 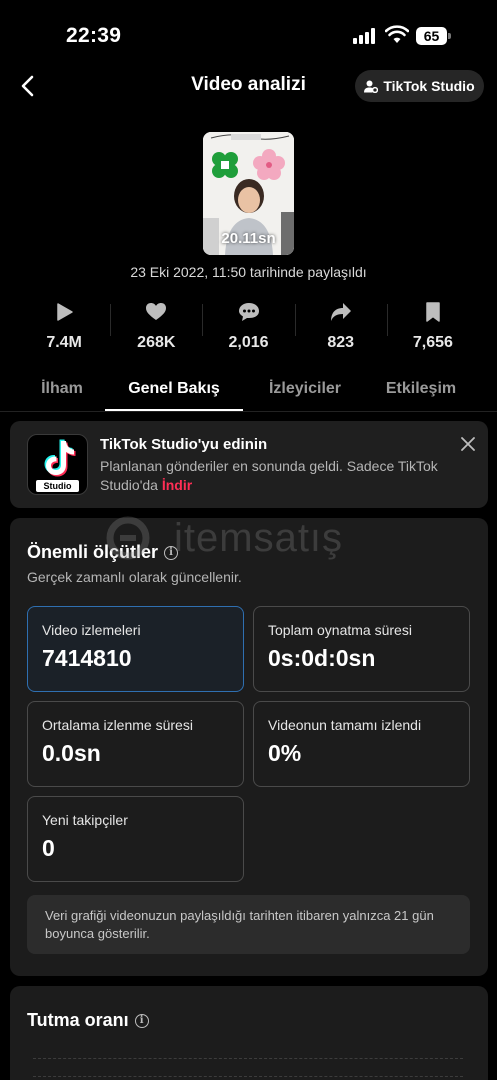 I want to click on stat-likes: 268K, so click(x=156, y=330).